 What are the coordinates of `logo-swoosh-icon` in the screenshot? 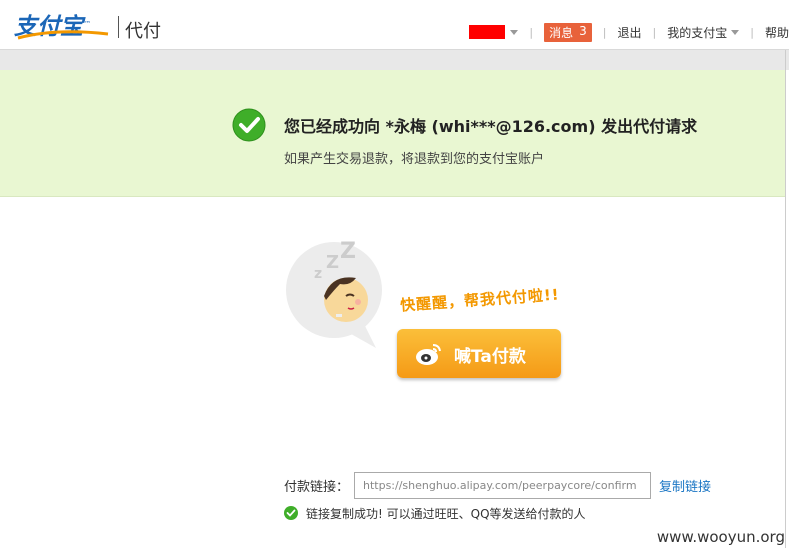 It's located at (63, 35).